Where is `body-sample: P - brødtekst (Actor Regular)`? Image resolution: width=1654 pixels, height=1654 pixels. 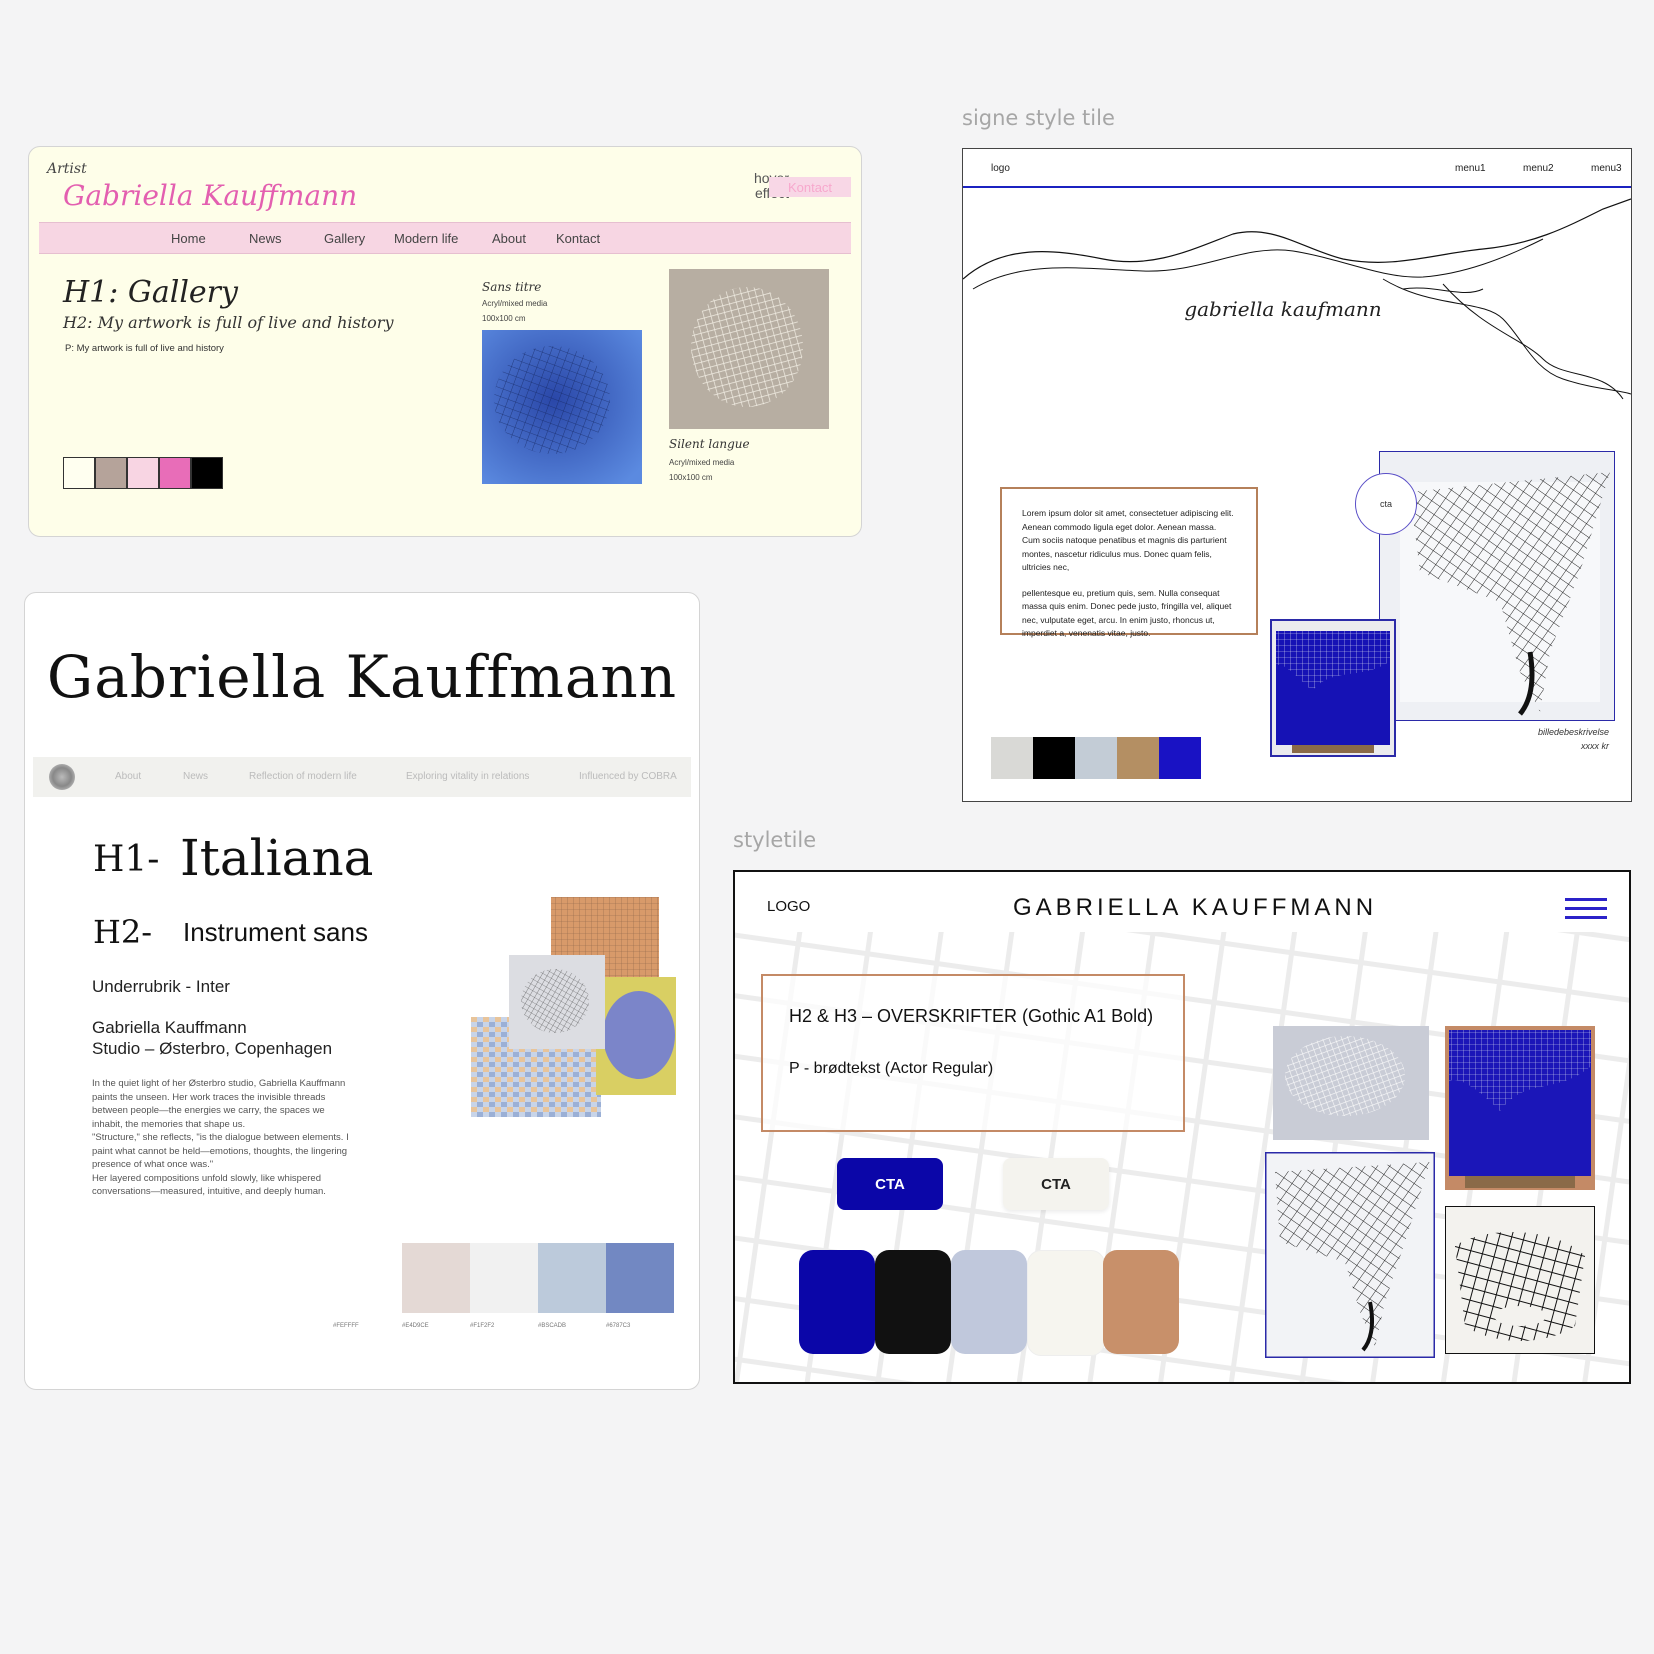 body-sample: P - brødtekst (Actor Regular) is located at coordinates (891, 1068).